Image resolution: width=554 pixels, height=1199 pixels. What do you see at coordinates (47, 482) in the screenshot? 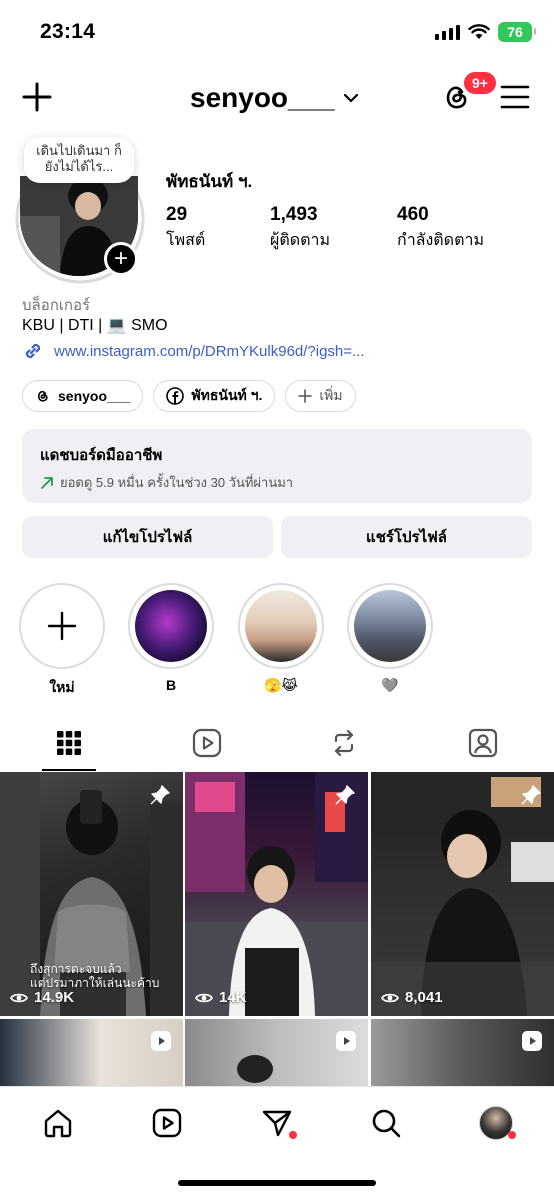
I see `trend-up-icon` at bounding box center [47, 482].